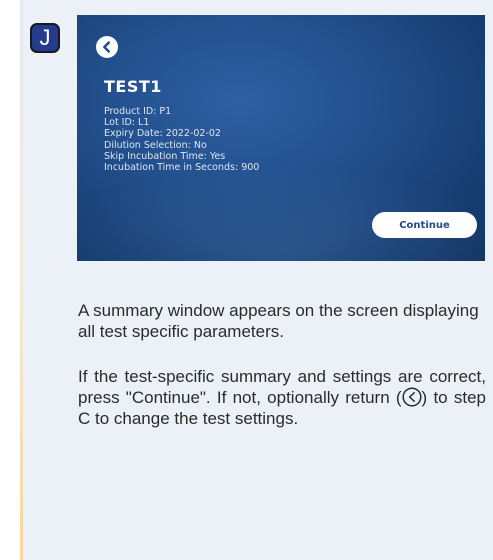  Describe the element at coordinates (127, 123) in the screenshot. I see `param-lot-id: Lot ID: L1` at that location.